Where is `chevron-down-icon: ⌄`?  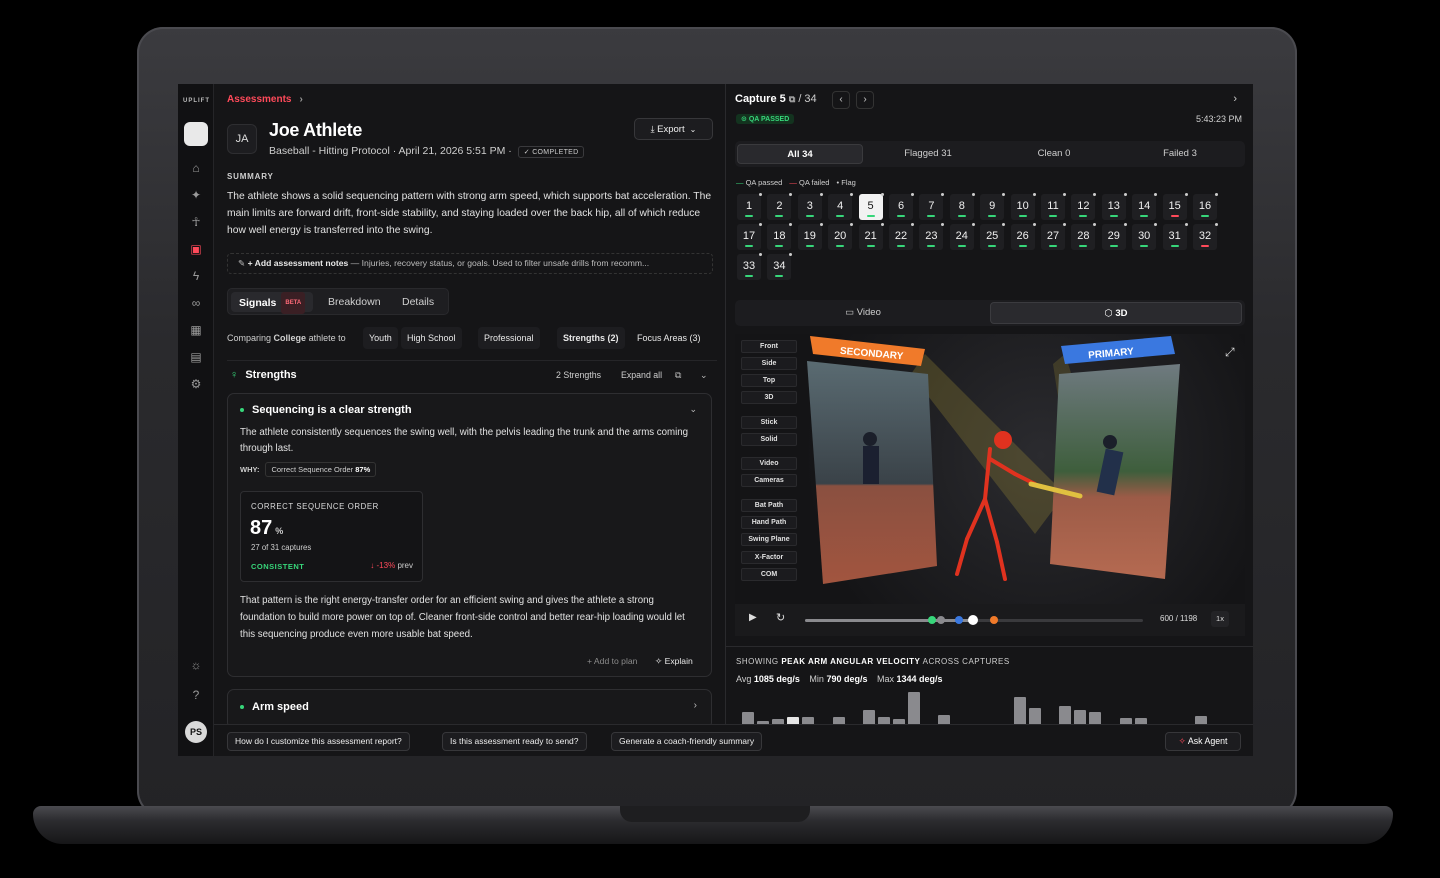
chevron-down-icon: ⌄ is located at coordinates (704, 375).